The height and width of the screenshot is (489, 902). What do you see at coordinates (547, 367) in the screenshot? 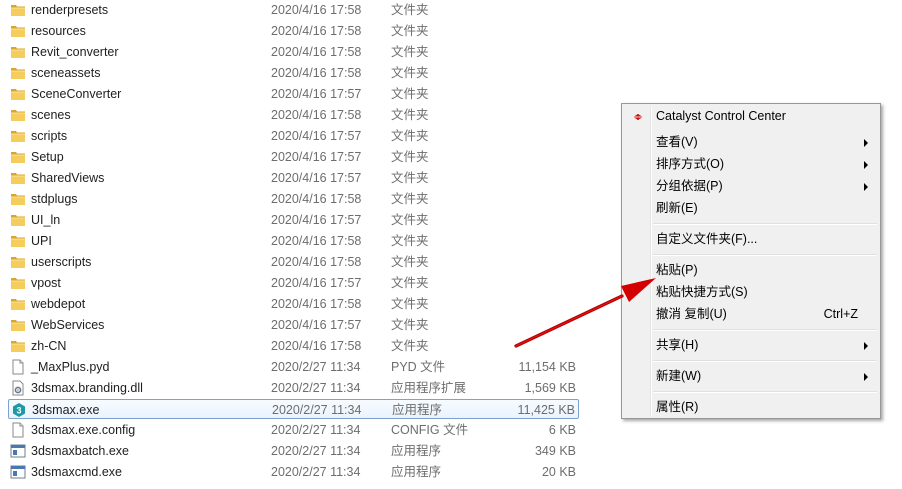
I see `file-size: 11,154 KB` at bounding box center [547, 367].